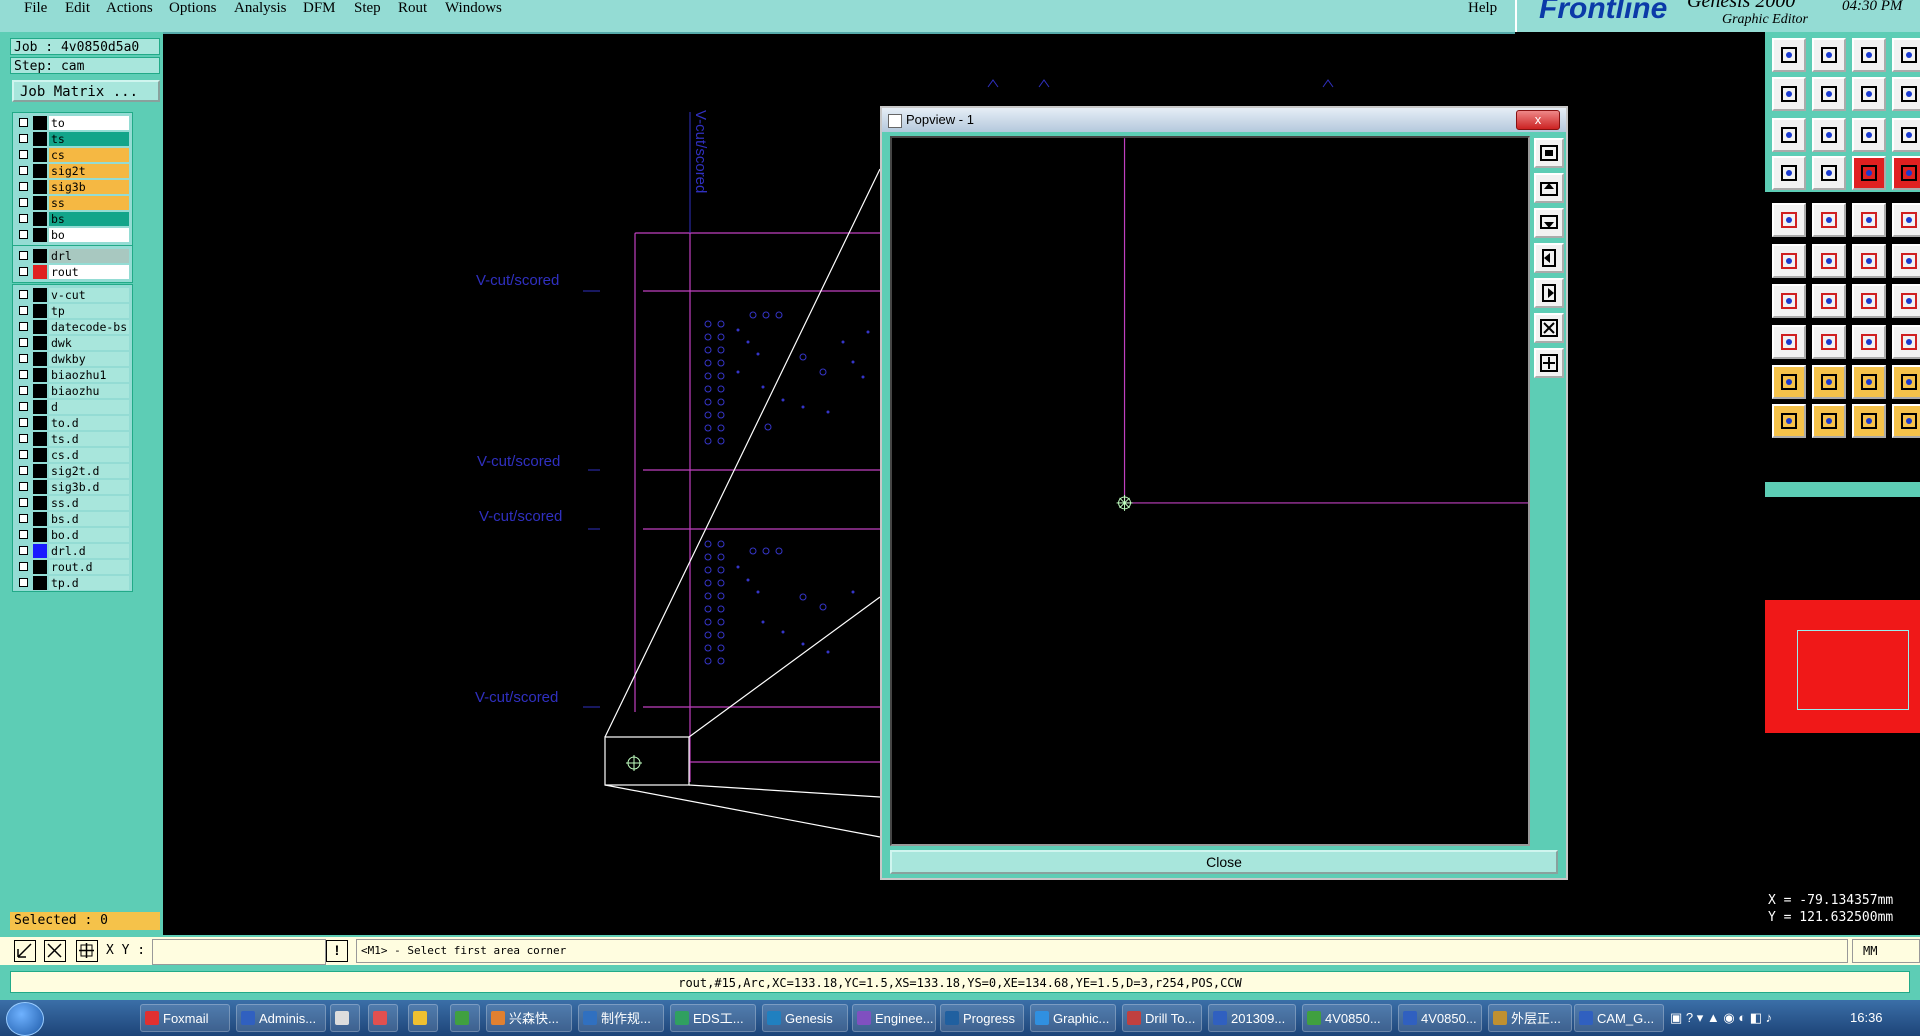  I want to click on layer-row-dwkby: dwkby, so click(72, 359).